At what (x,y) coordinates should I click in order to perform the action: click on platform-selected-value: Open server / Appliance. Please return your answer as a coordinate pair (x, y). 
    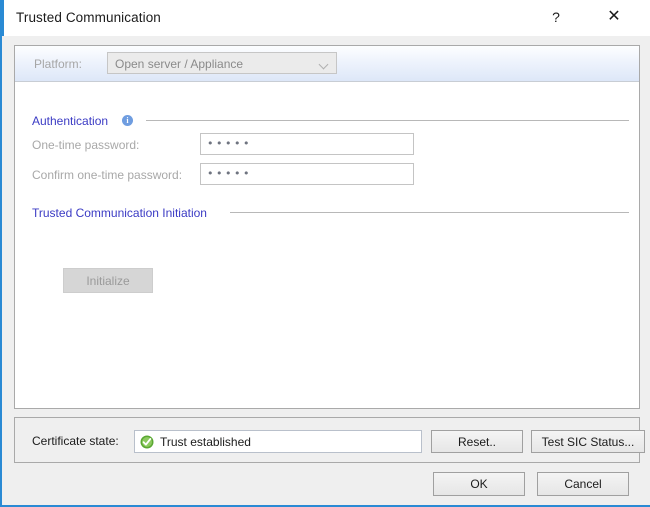
    Looking at the image, I should click on (179, 64).